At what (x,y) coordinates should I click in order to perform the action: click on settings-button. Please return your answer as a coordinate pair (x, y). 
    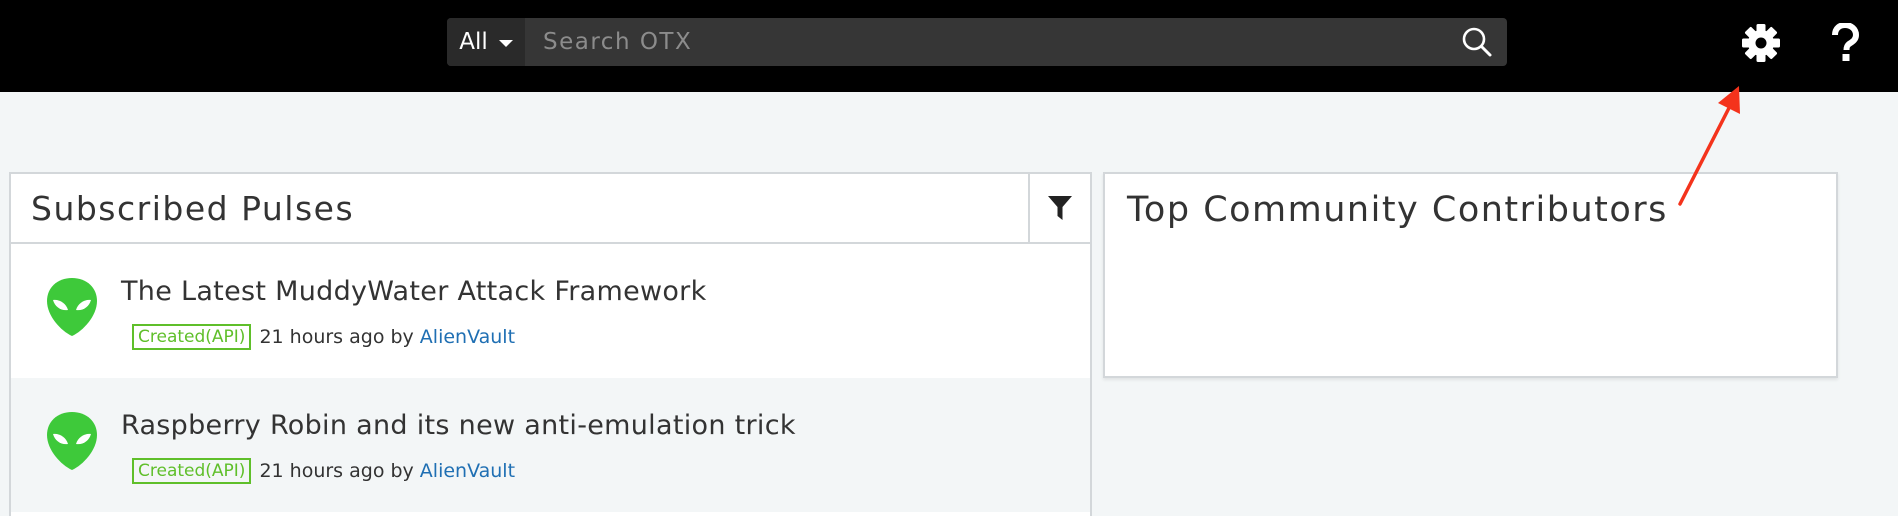
    Looking at the image, I should click on (1761, 43).